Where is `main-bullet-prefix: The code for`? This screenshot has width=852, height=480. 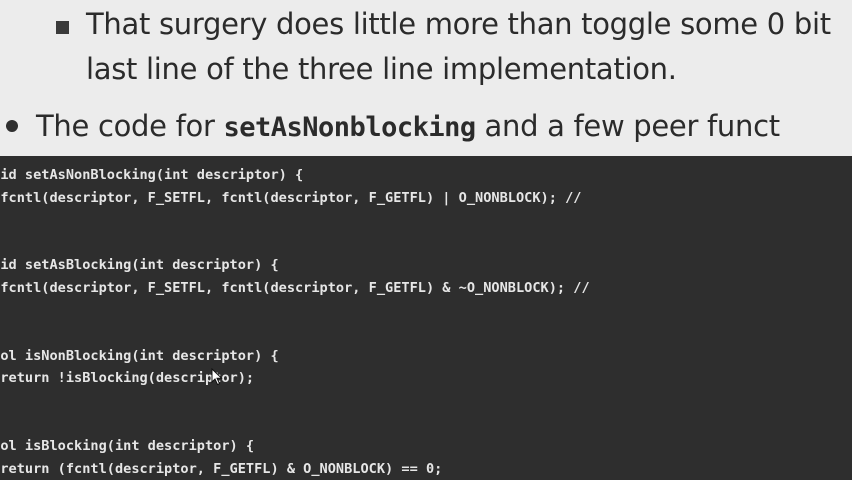 main-bullet-prefix: The code for is located at coordinates (130, 126).